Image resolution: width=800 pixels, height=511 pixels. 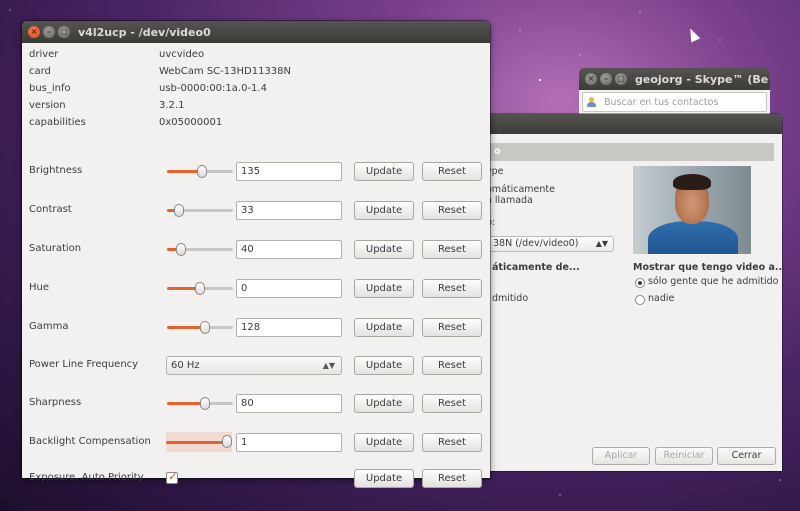 What do you see at coordinates (50, 209) in the screenshot?
I see `contrast-label: Contrast` at bounding box center [50, 209].